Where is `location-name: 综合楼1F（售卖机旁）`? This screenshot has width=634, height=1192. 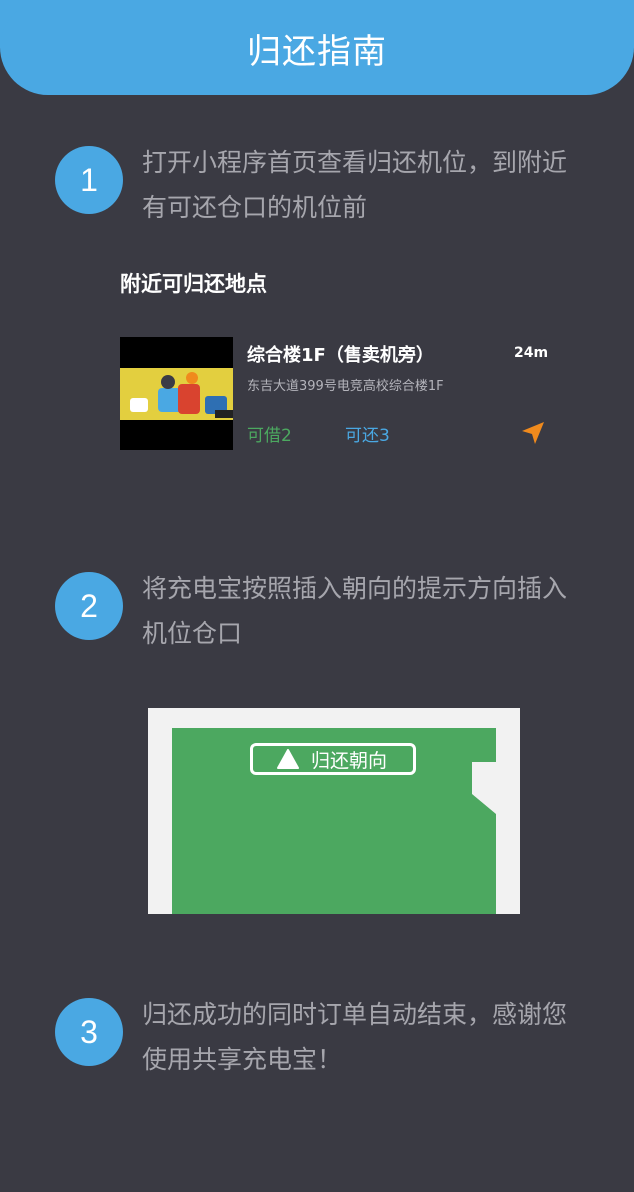
location-name: 综合楼1F（售卖机旁） is located at coordinates (340, 354).